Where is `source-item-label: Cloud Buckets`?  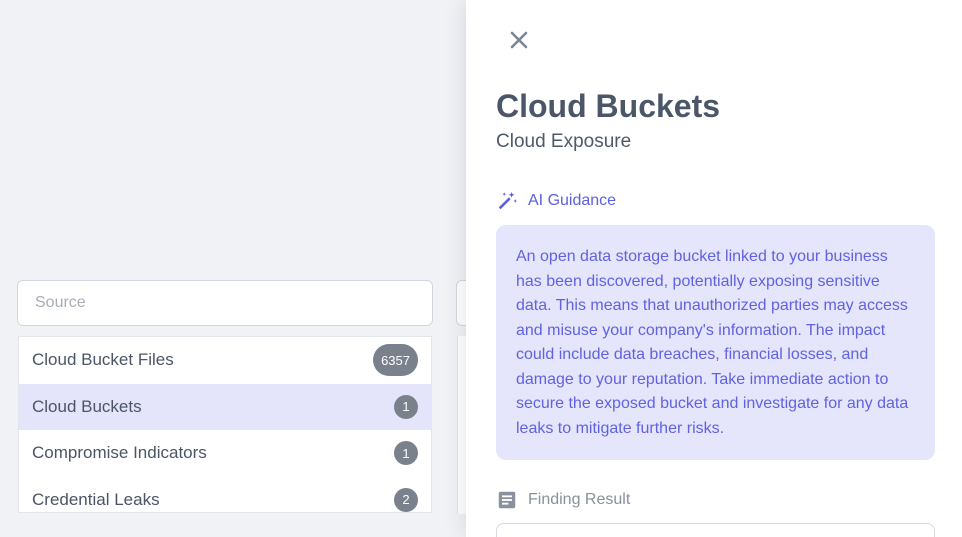 source-item-label: Cloud Buckets is located at coordinates (87, 406).